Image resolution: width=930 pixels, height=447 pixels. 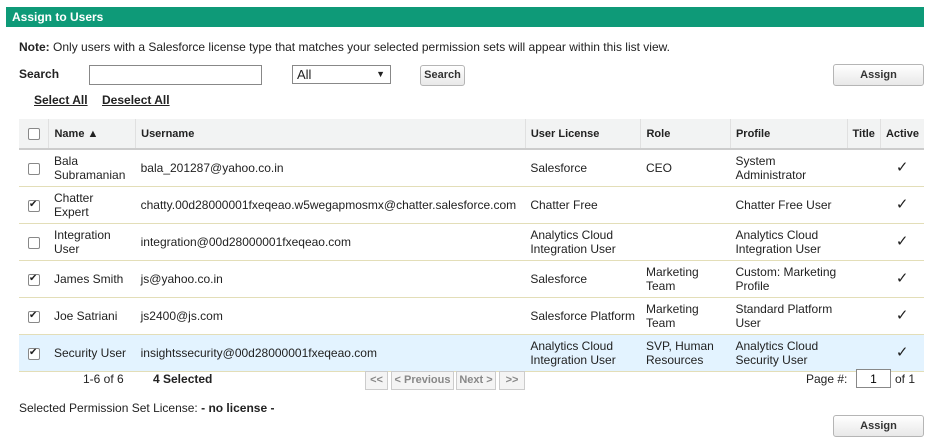 I want to click on previous-page-button: < Previous, so click(x=422, y=380).